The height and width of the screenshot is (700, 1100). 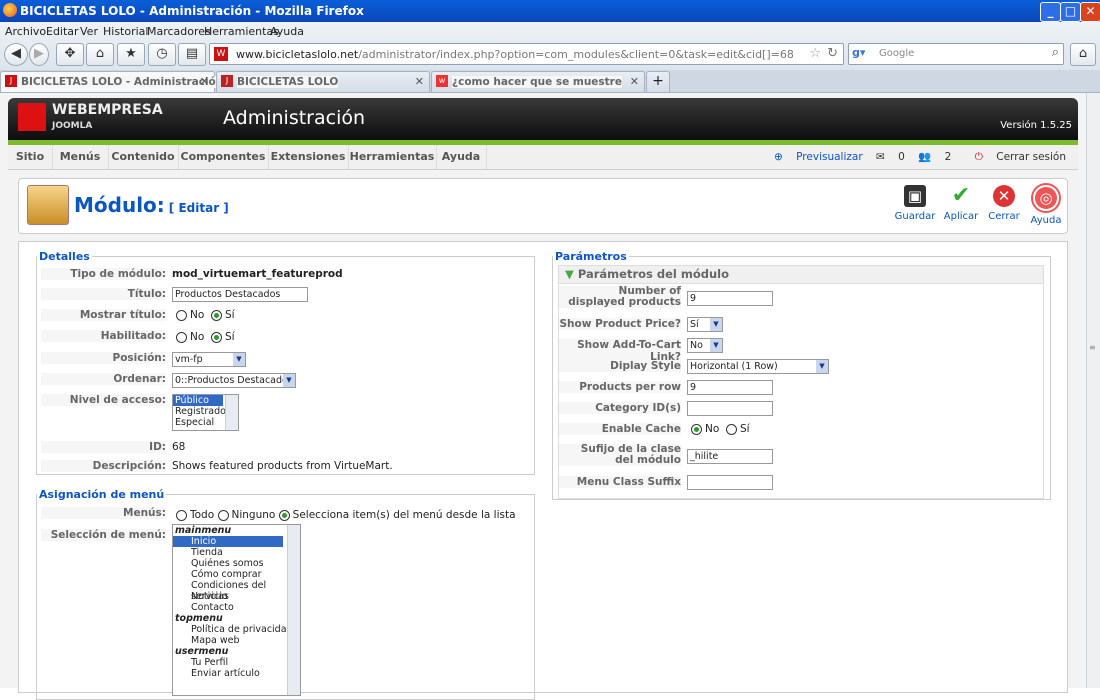 I want to click on search-bar: g▾ Google ⌕, so click(x=956, y=54).